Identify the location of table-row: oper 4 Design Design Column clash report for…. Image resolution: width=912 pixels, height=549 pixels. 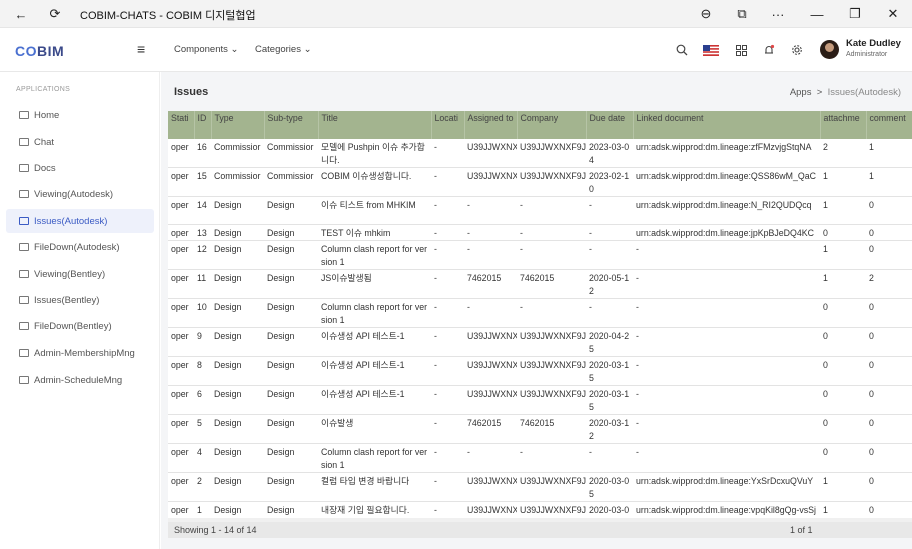
(540, 458).